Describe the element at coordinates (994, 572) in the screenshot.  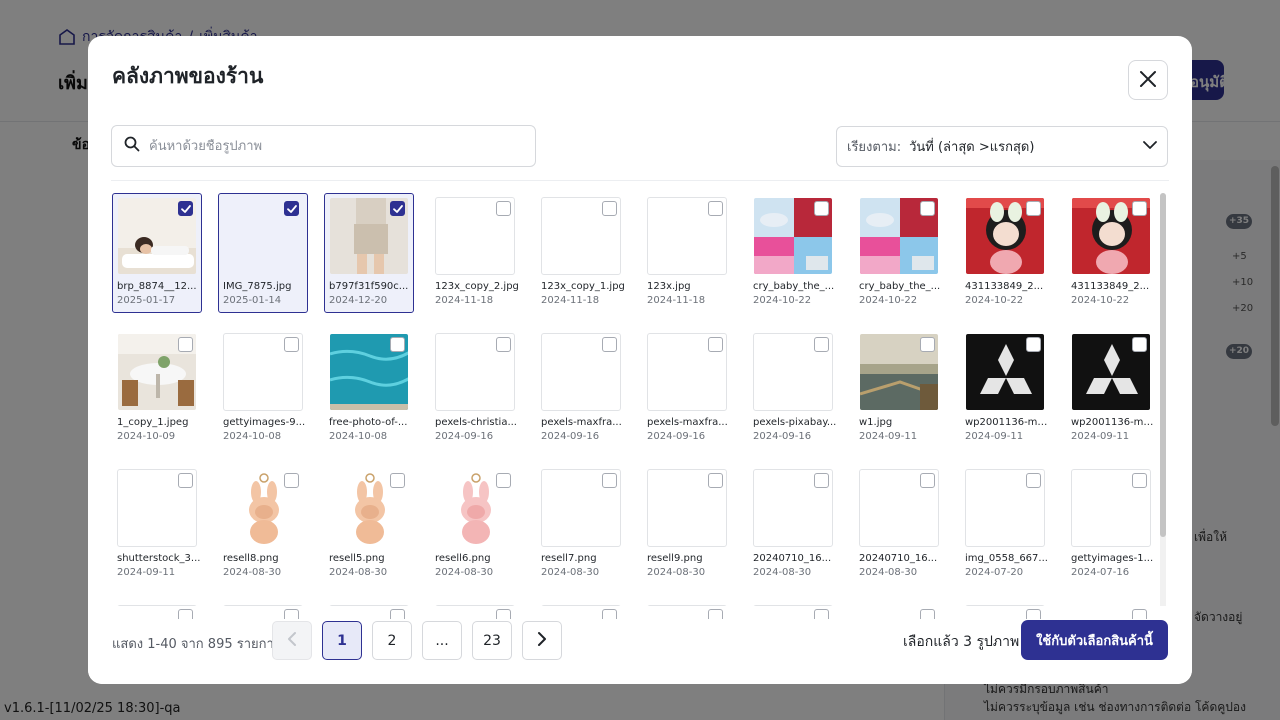
I see `image-date: 2024-07-20` at that location.